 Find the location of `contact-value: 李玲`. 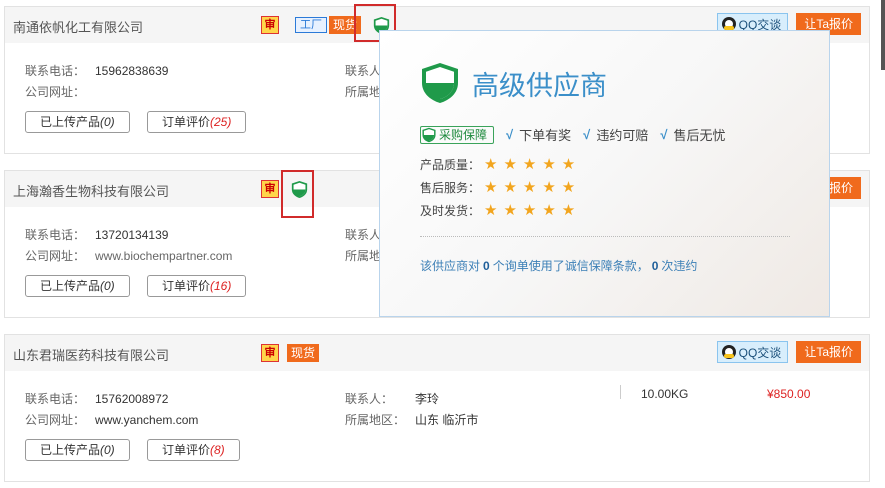

contact-value: 李玲 is located at coordinates (427, 399).